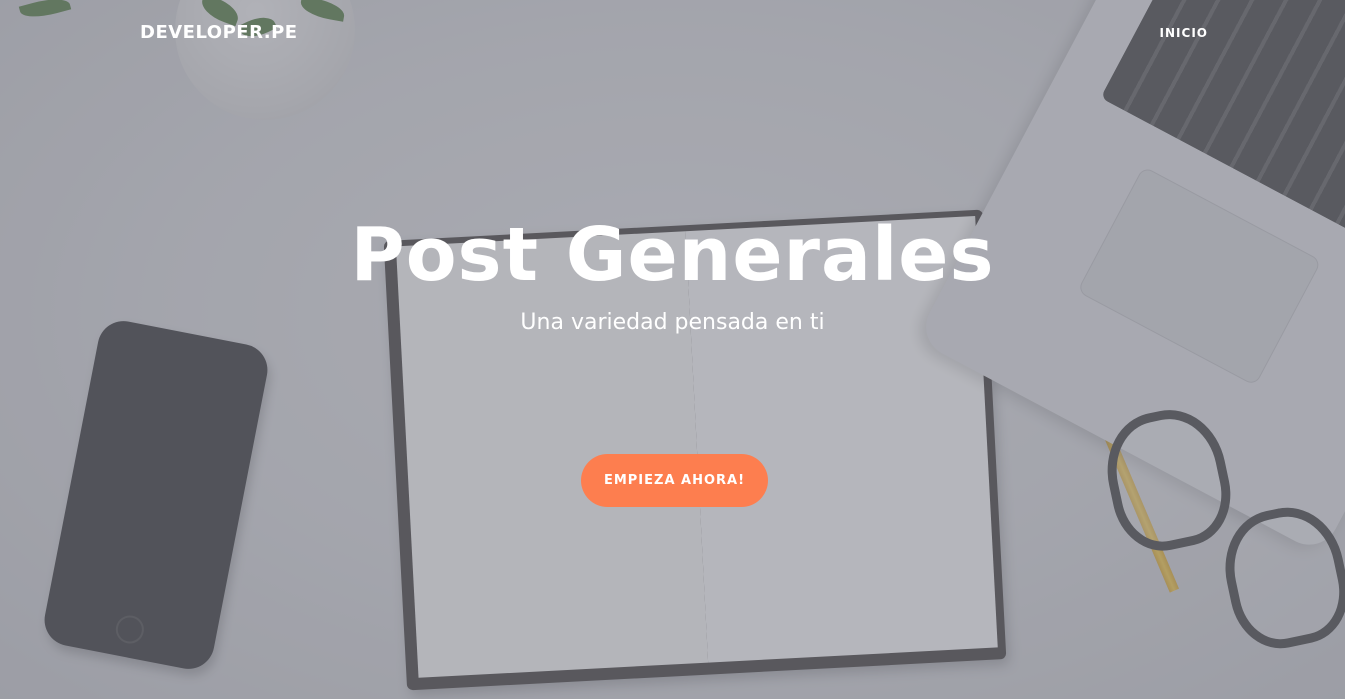  Describe the element at coordinates (219, 32) in the screenshot. I see `brand-logo-link: DEVELOPER.PE` at that location.